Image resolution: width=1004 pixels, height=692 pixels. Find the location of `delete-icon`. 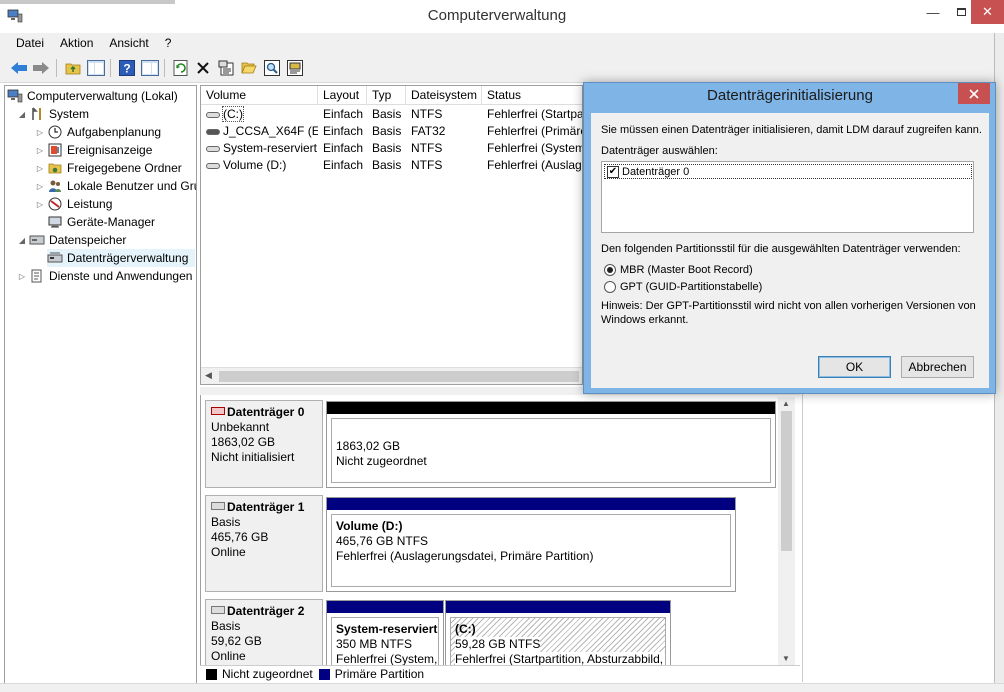

delete-icon is located at coordinates (203, 68).